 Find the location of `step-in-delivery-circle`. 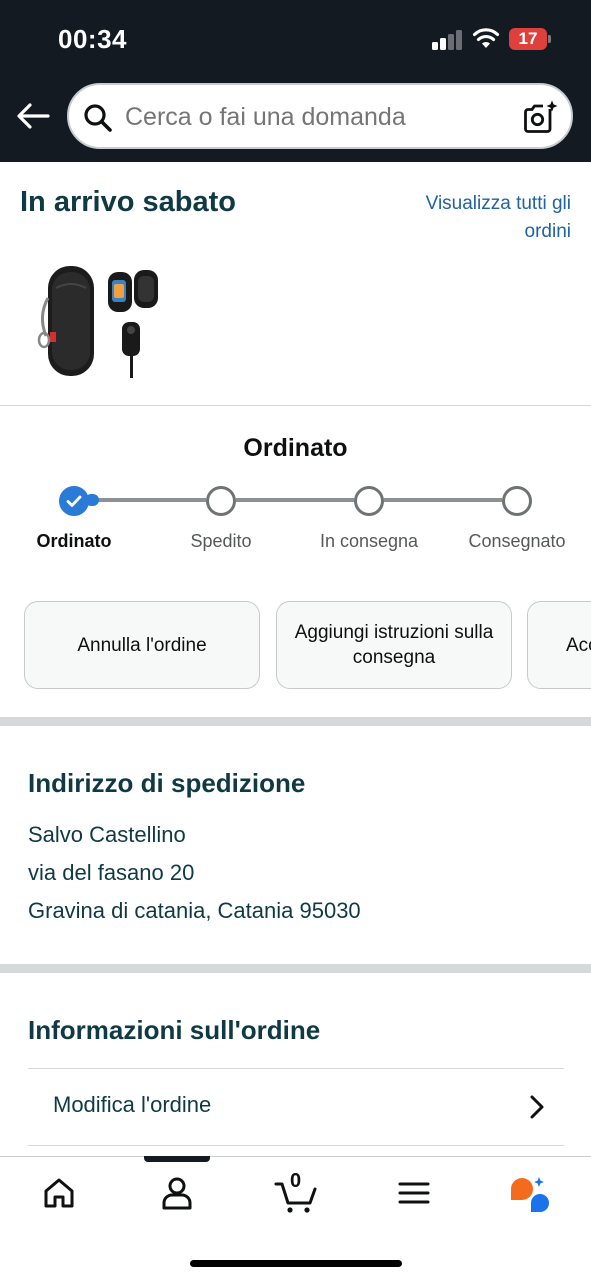

step-in-delivery-circle is located at coordinates (369, 501).